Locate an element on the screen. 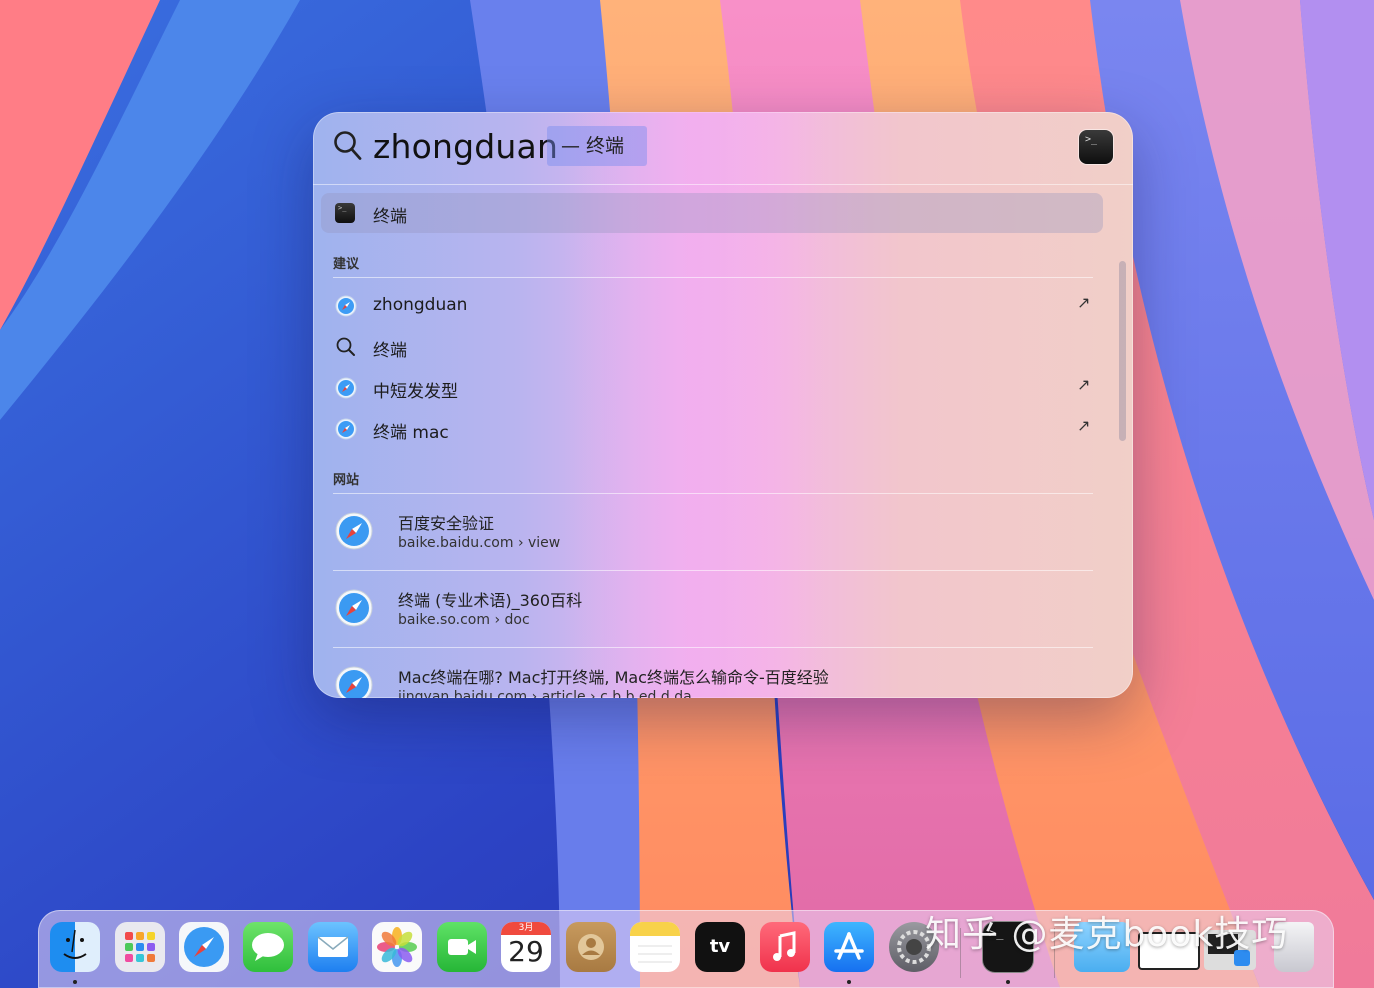 This screenshot has height=988, width=1374. magnifier-icon is located at coordinates (345, 346).